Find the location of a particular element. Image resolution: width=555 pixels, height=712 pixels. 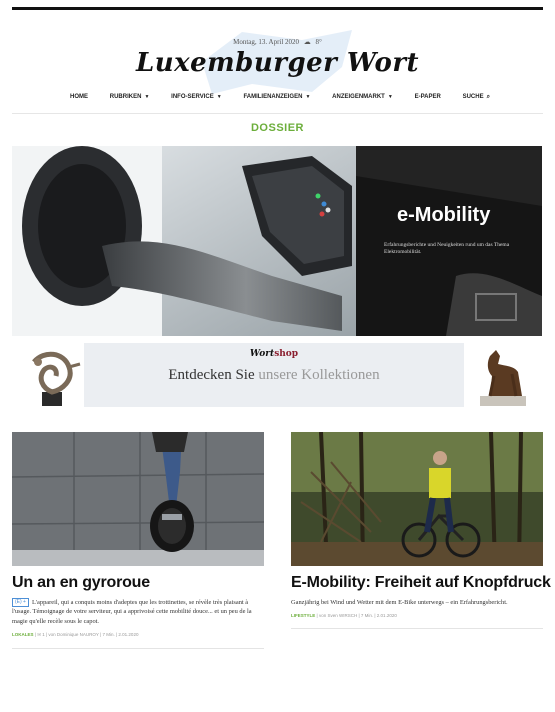

weather-icon: ☁ is located at coordinates (307, 42).